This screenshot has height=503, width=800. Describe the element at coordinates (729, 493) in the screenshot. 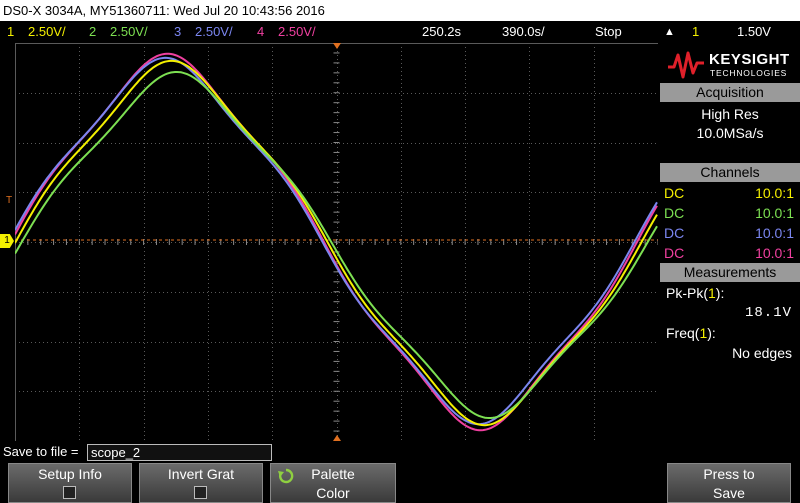

I see `save-label: Save` at that location.